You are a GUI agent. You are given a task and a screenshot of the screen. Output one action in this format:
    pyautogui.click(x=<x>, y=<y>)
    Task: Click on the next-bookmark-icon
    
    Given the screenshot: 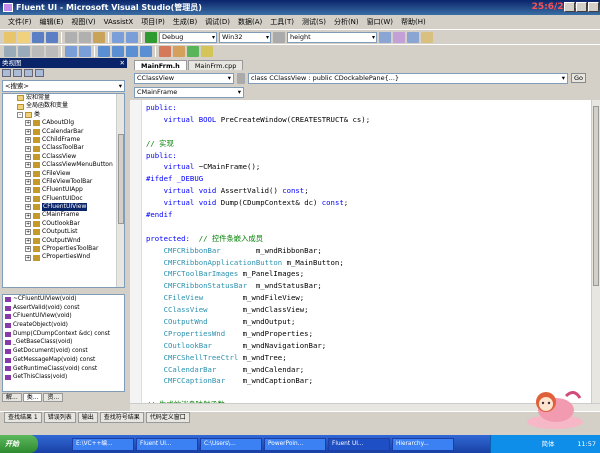 What is the action you would take?
    pyautogui.click(x=132, y=51)
    